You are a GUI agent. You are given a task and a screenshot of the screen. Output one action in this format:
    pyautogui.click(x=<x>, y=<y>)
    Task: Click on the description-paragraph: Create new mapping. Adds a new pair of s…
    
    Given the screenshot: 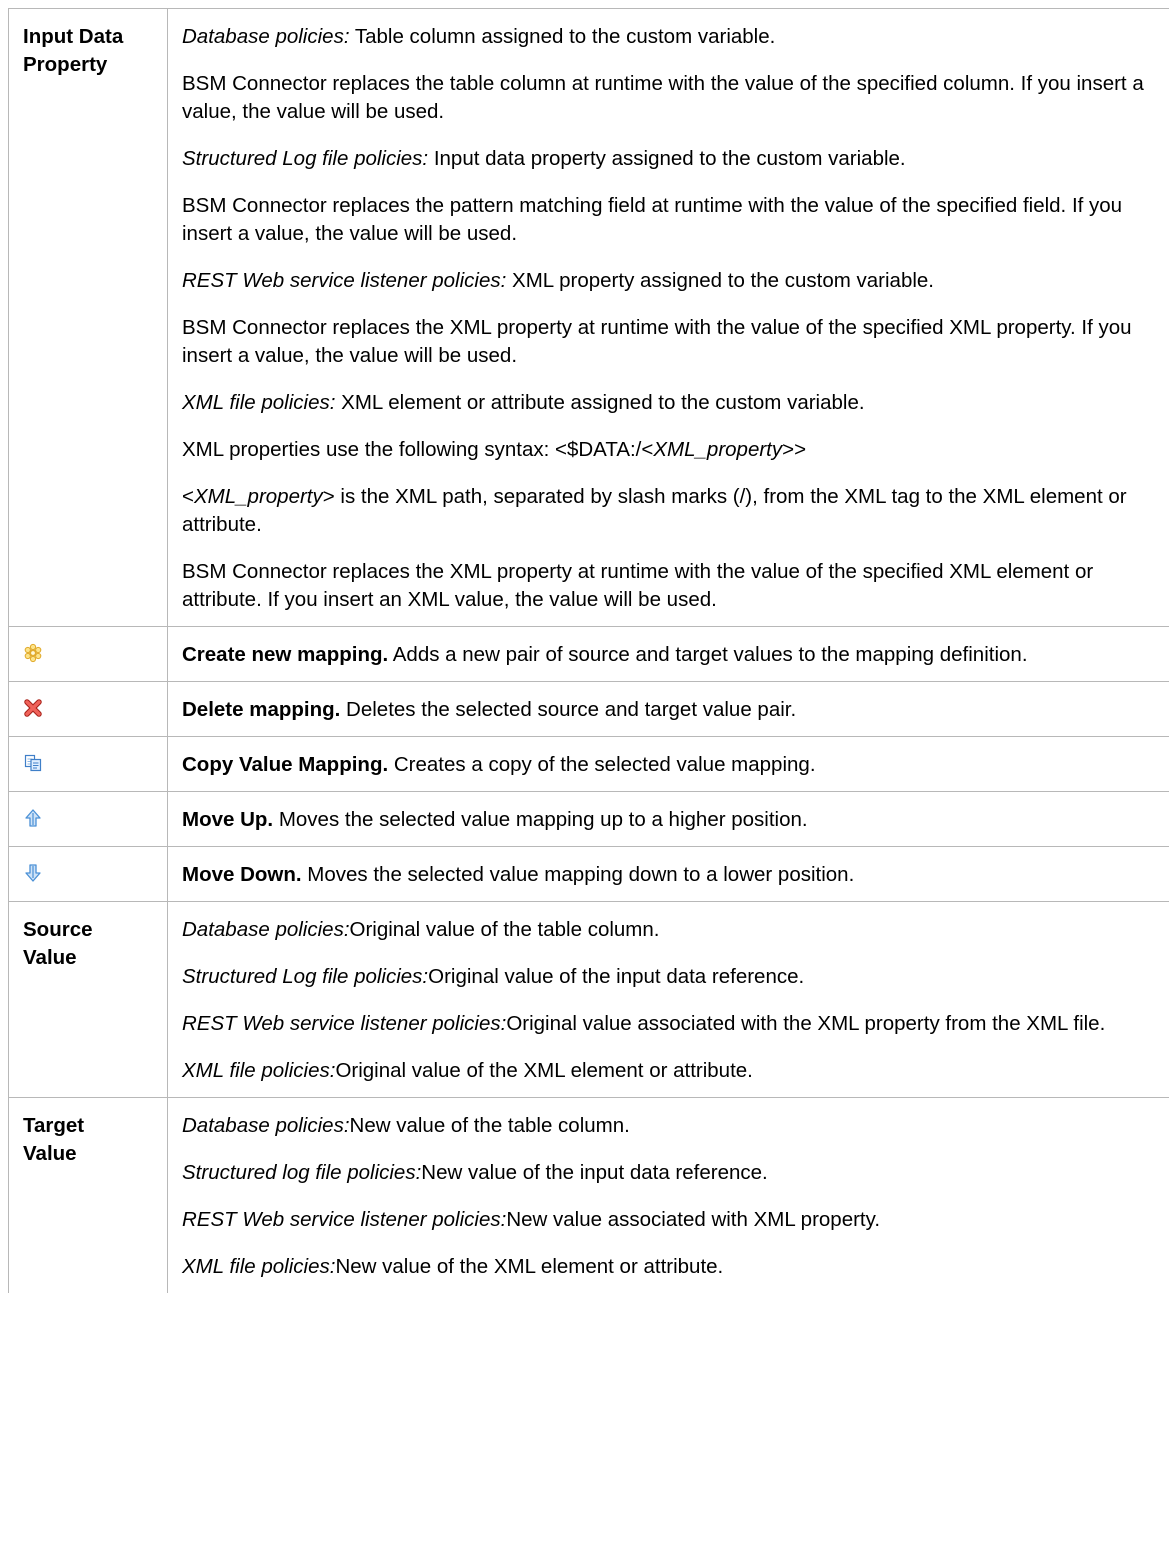 What is the action you would take?
    pyautogui.click(x=668, y=655)
    